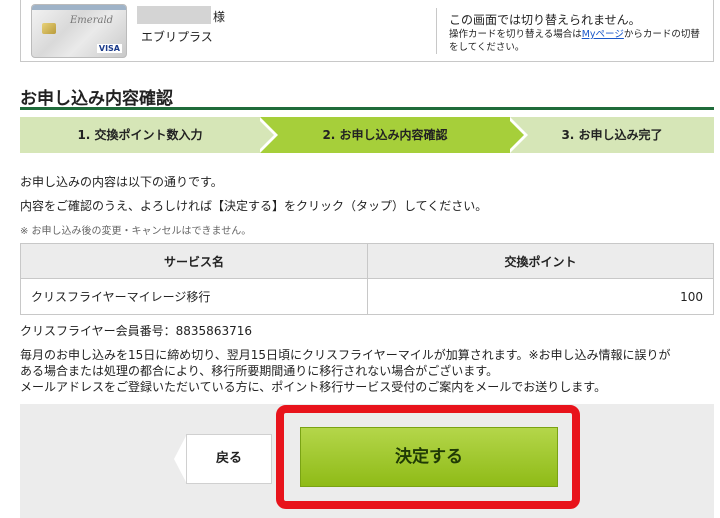 The height and width of the screenshot is (518, 720). I want to click on step-progress-bar: 1. 交換ポイント数入力 2. お申し込み内容確認 3. お申し込み完了, so click(367, 135).